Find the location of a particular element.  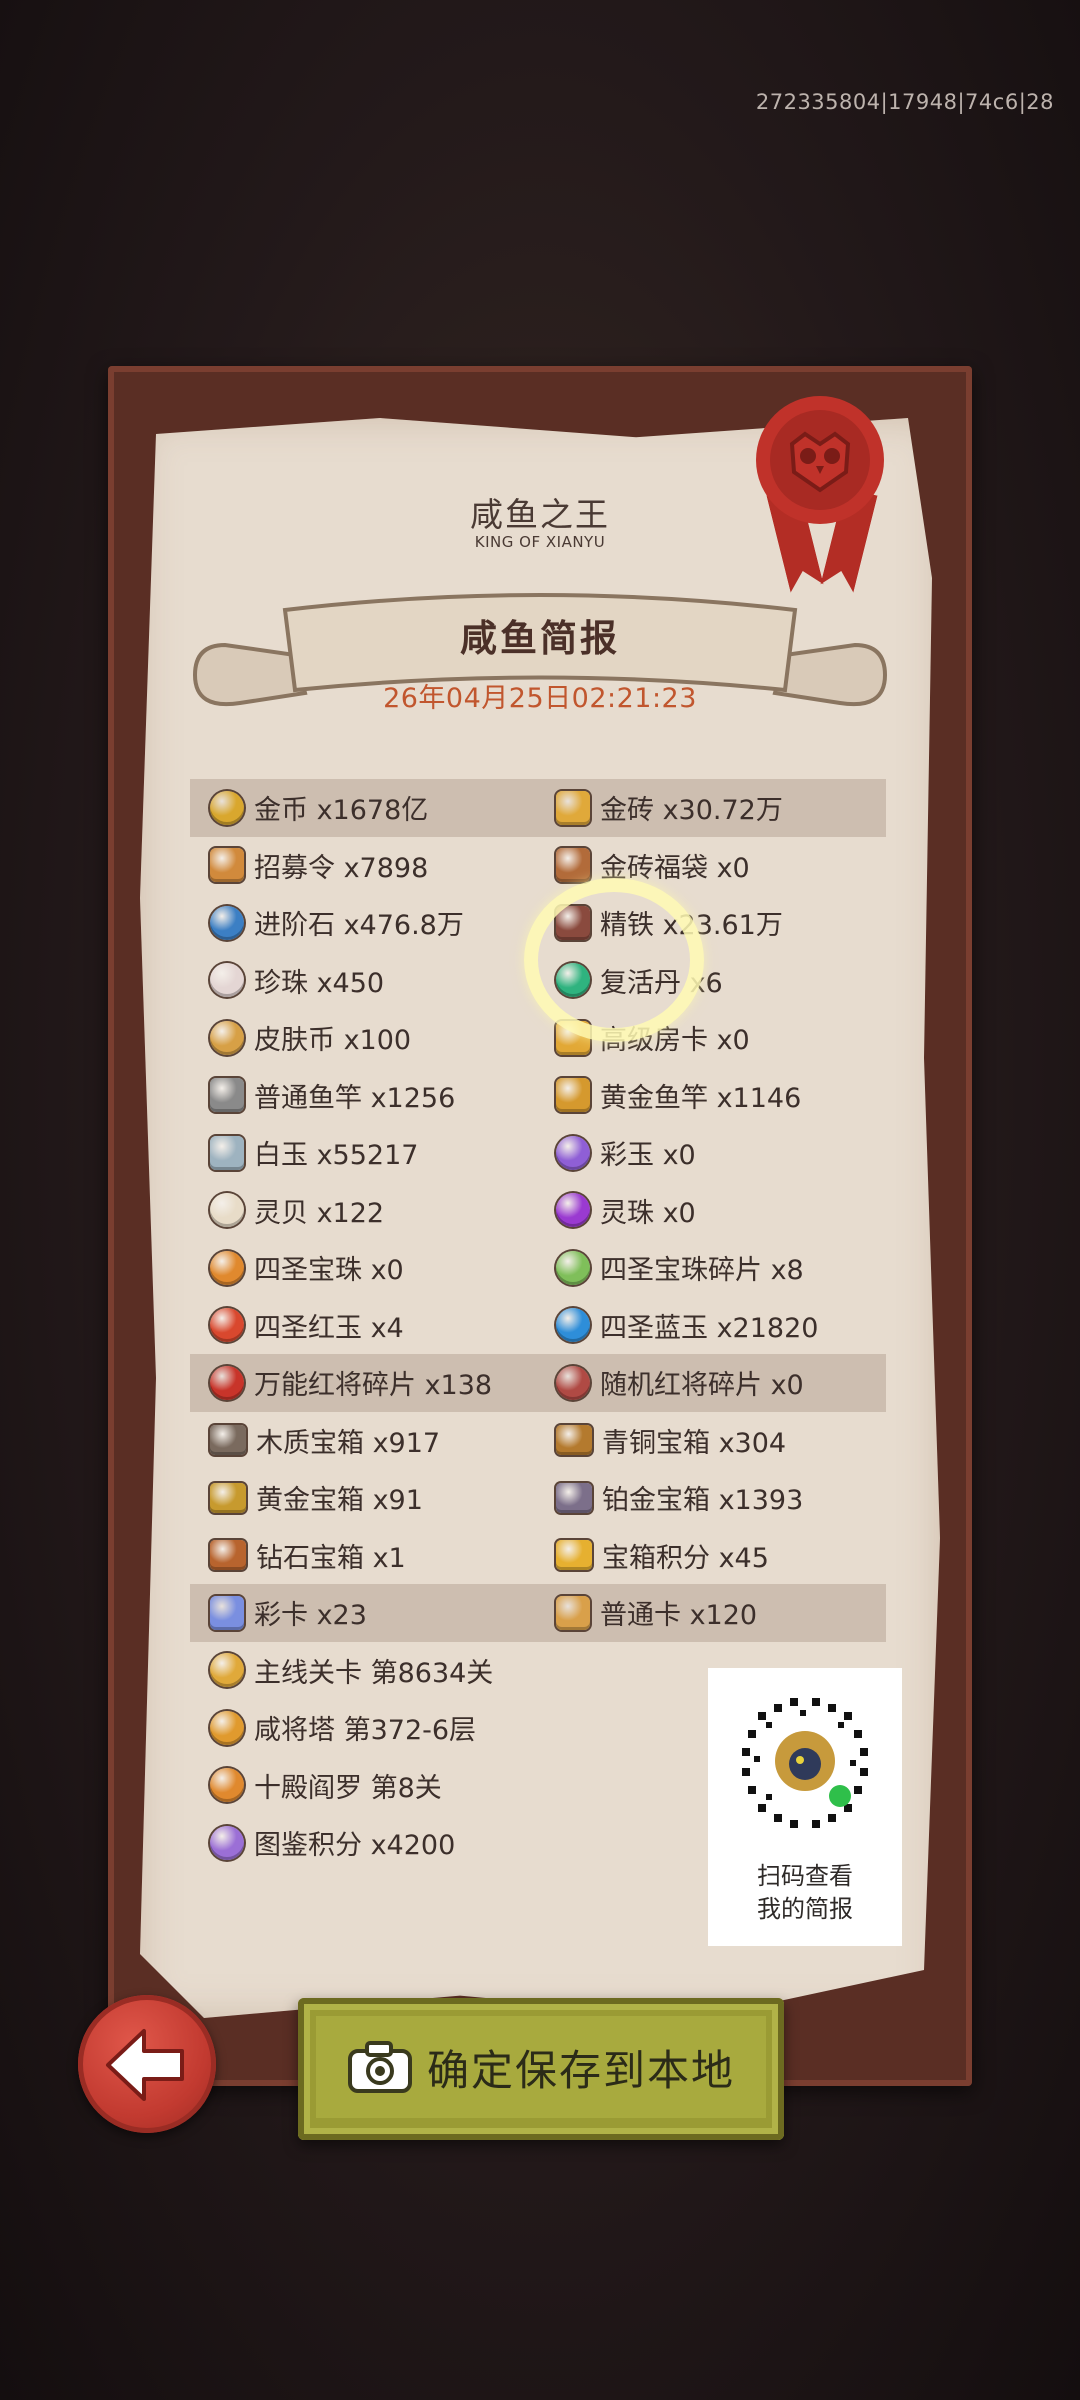

ten-hells-icon is located at coordinates (227, 1785).